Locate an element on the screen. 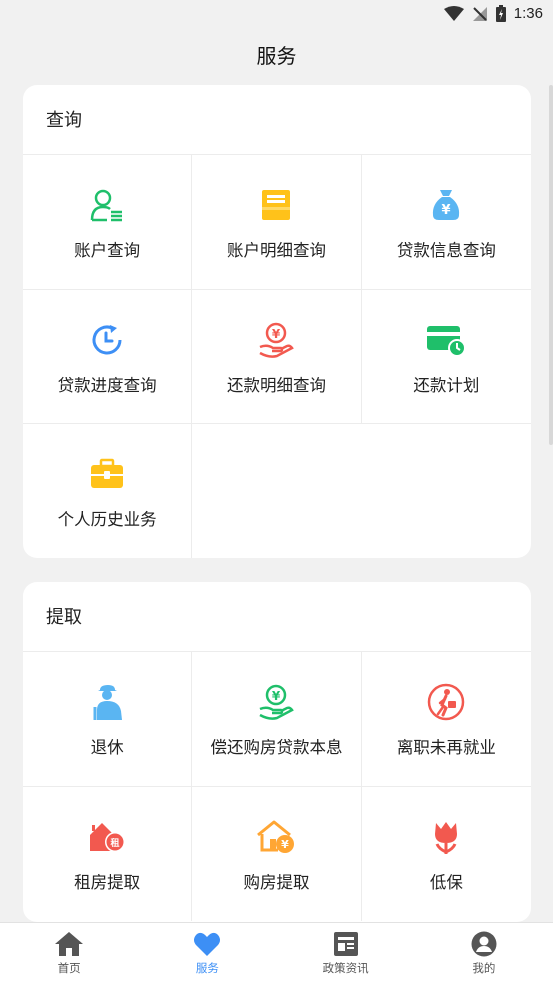  nav-label: 我的 is located at coordinates (484, 968).